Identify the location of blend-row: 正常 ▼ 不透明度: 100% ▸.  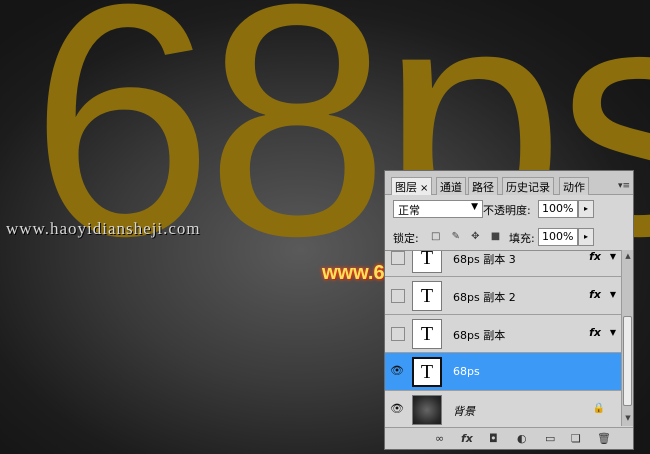
(509, 208).